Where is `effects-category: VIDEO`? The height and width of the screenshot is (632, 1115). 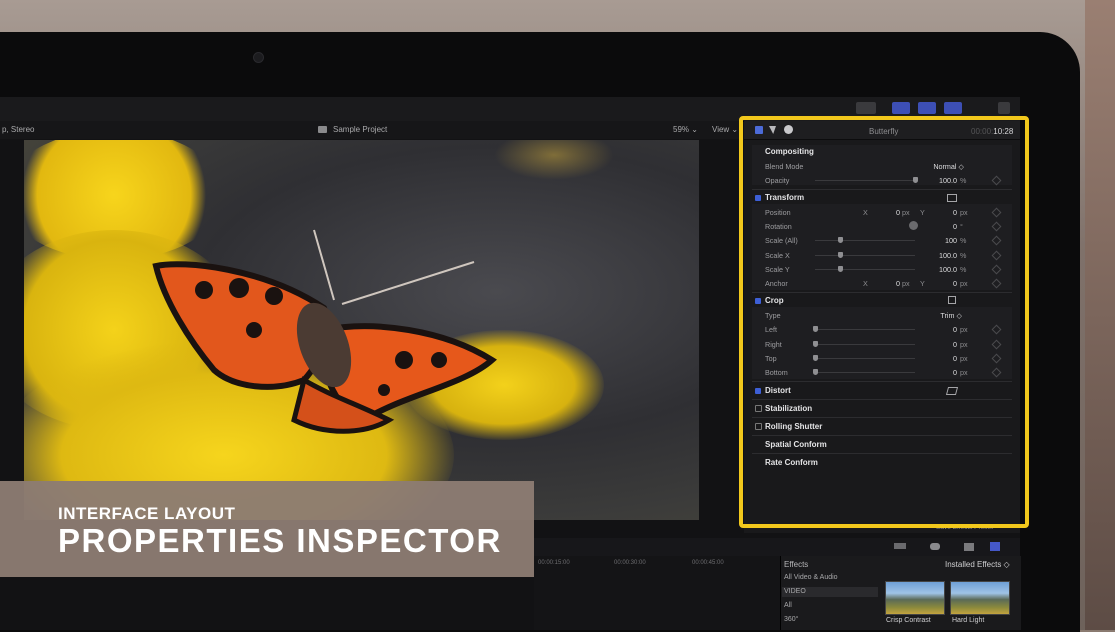
effects-category: VIDEO is located at coordinates (795, 591).